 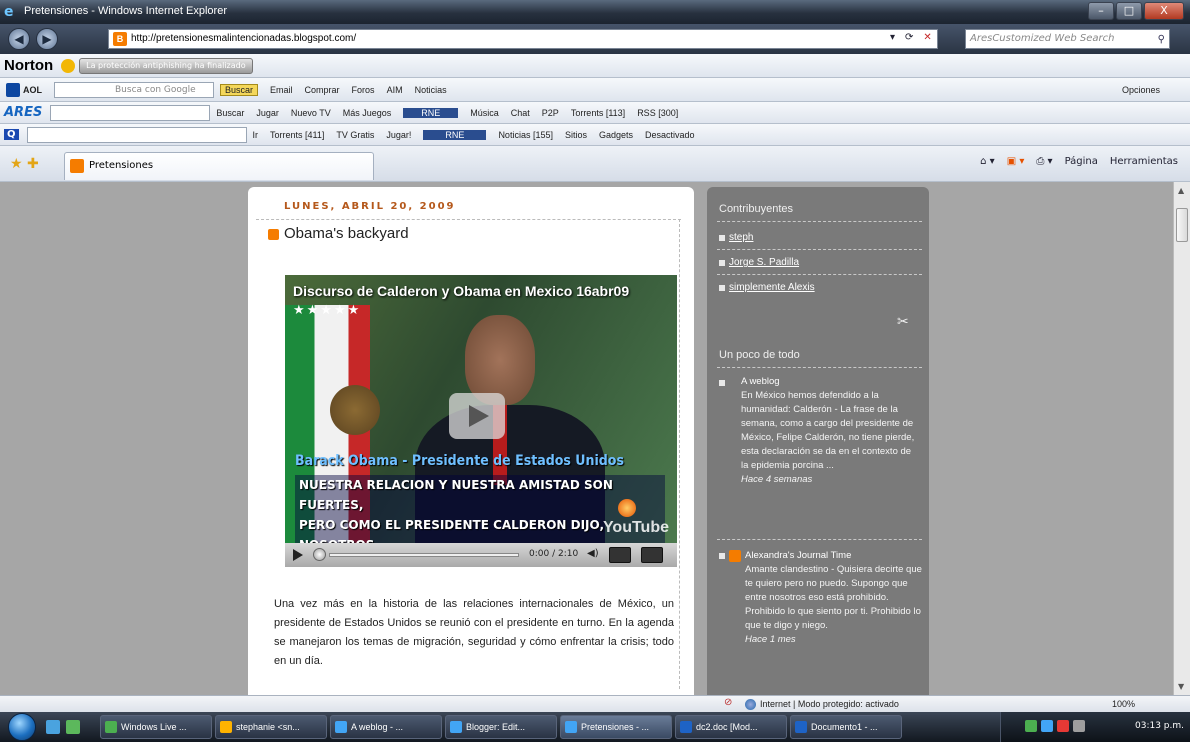 I want to click on refresh-icon: ⟳, so click(x=909, y=37).